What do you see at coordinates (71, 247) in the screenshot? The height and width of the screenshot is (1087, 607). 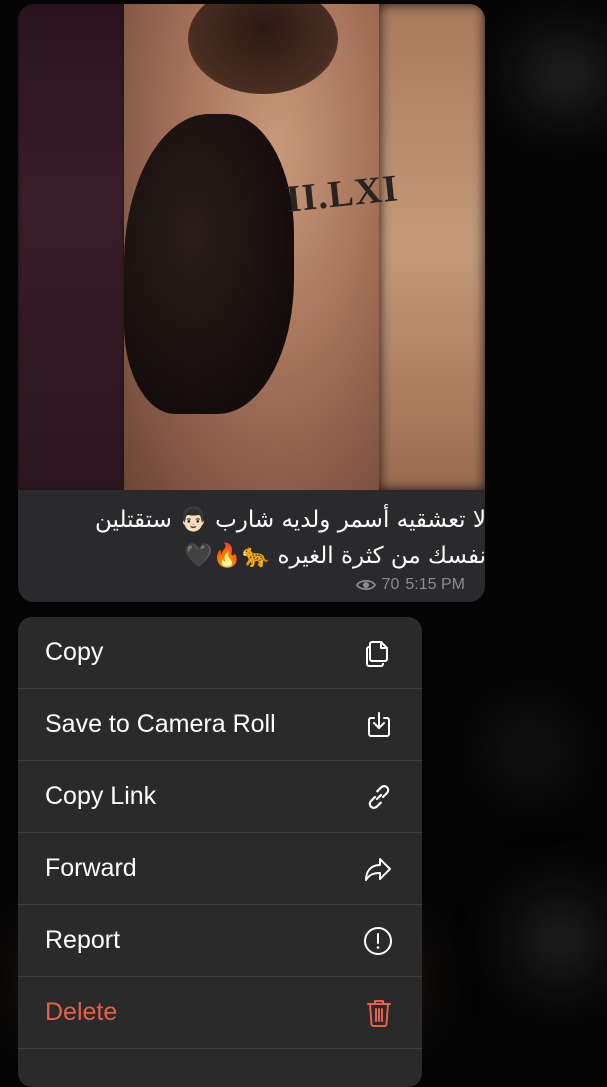 I see `photo-blur-left` at bounding box center [71, 247].